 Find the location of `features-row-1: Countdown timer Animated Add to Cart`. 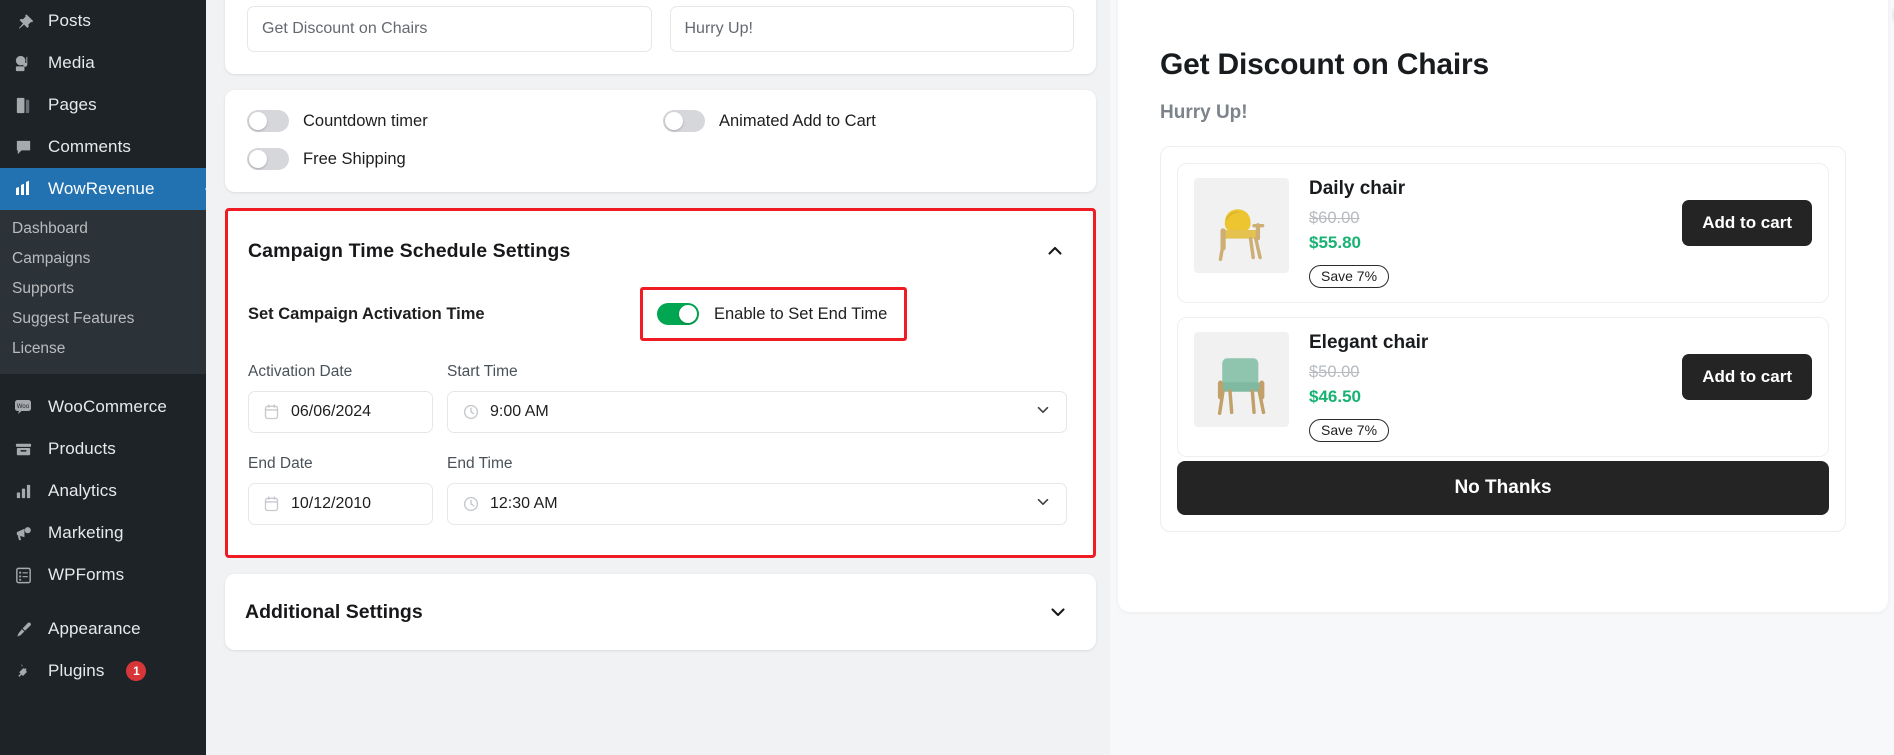

features-row-1: Countdown timer Animated Add to Cart is located at coordinates (660, 121).